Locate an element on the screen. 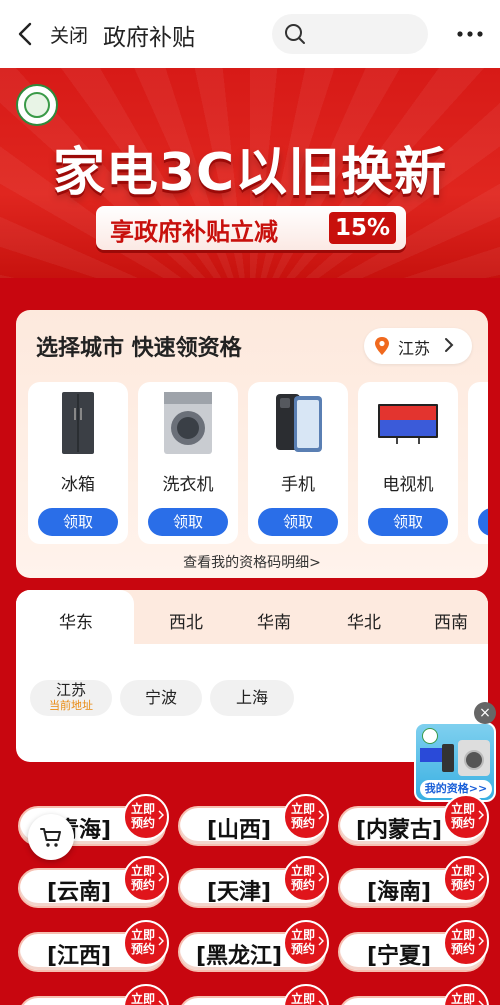 This screenshot has height=1005, width=500. province-pill: [内蒙古] 立即预约 is located at coordinates (413, 820).